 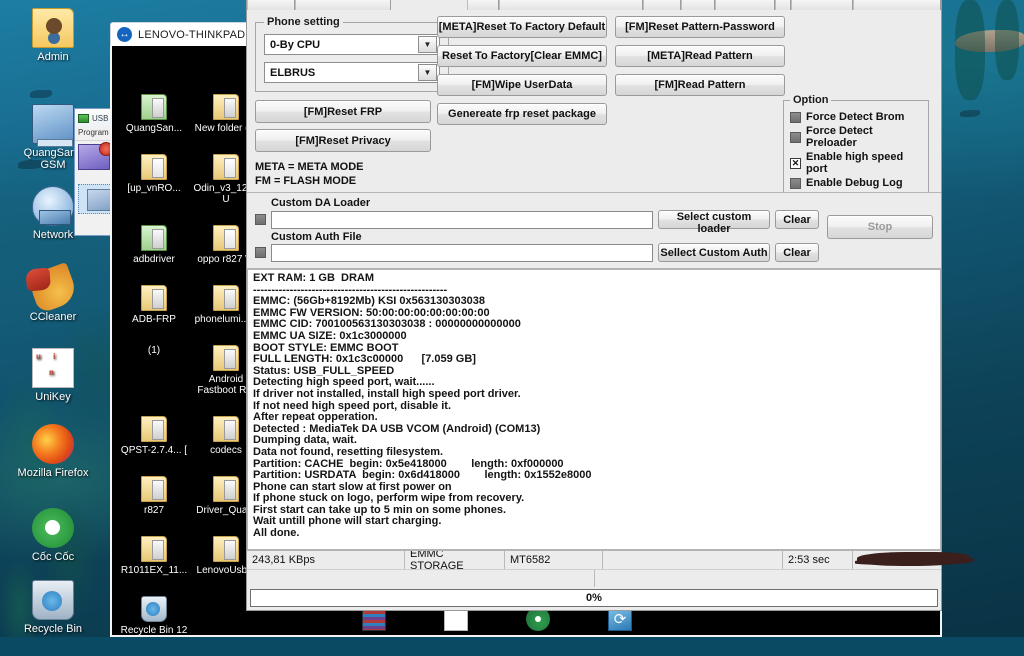 What do you see at coordinates (303, 22) in the screenshot?
I see `phone-setting-legend: Phone setting` at bounding box center [303, 22].